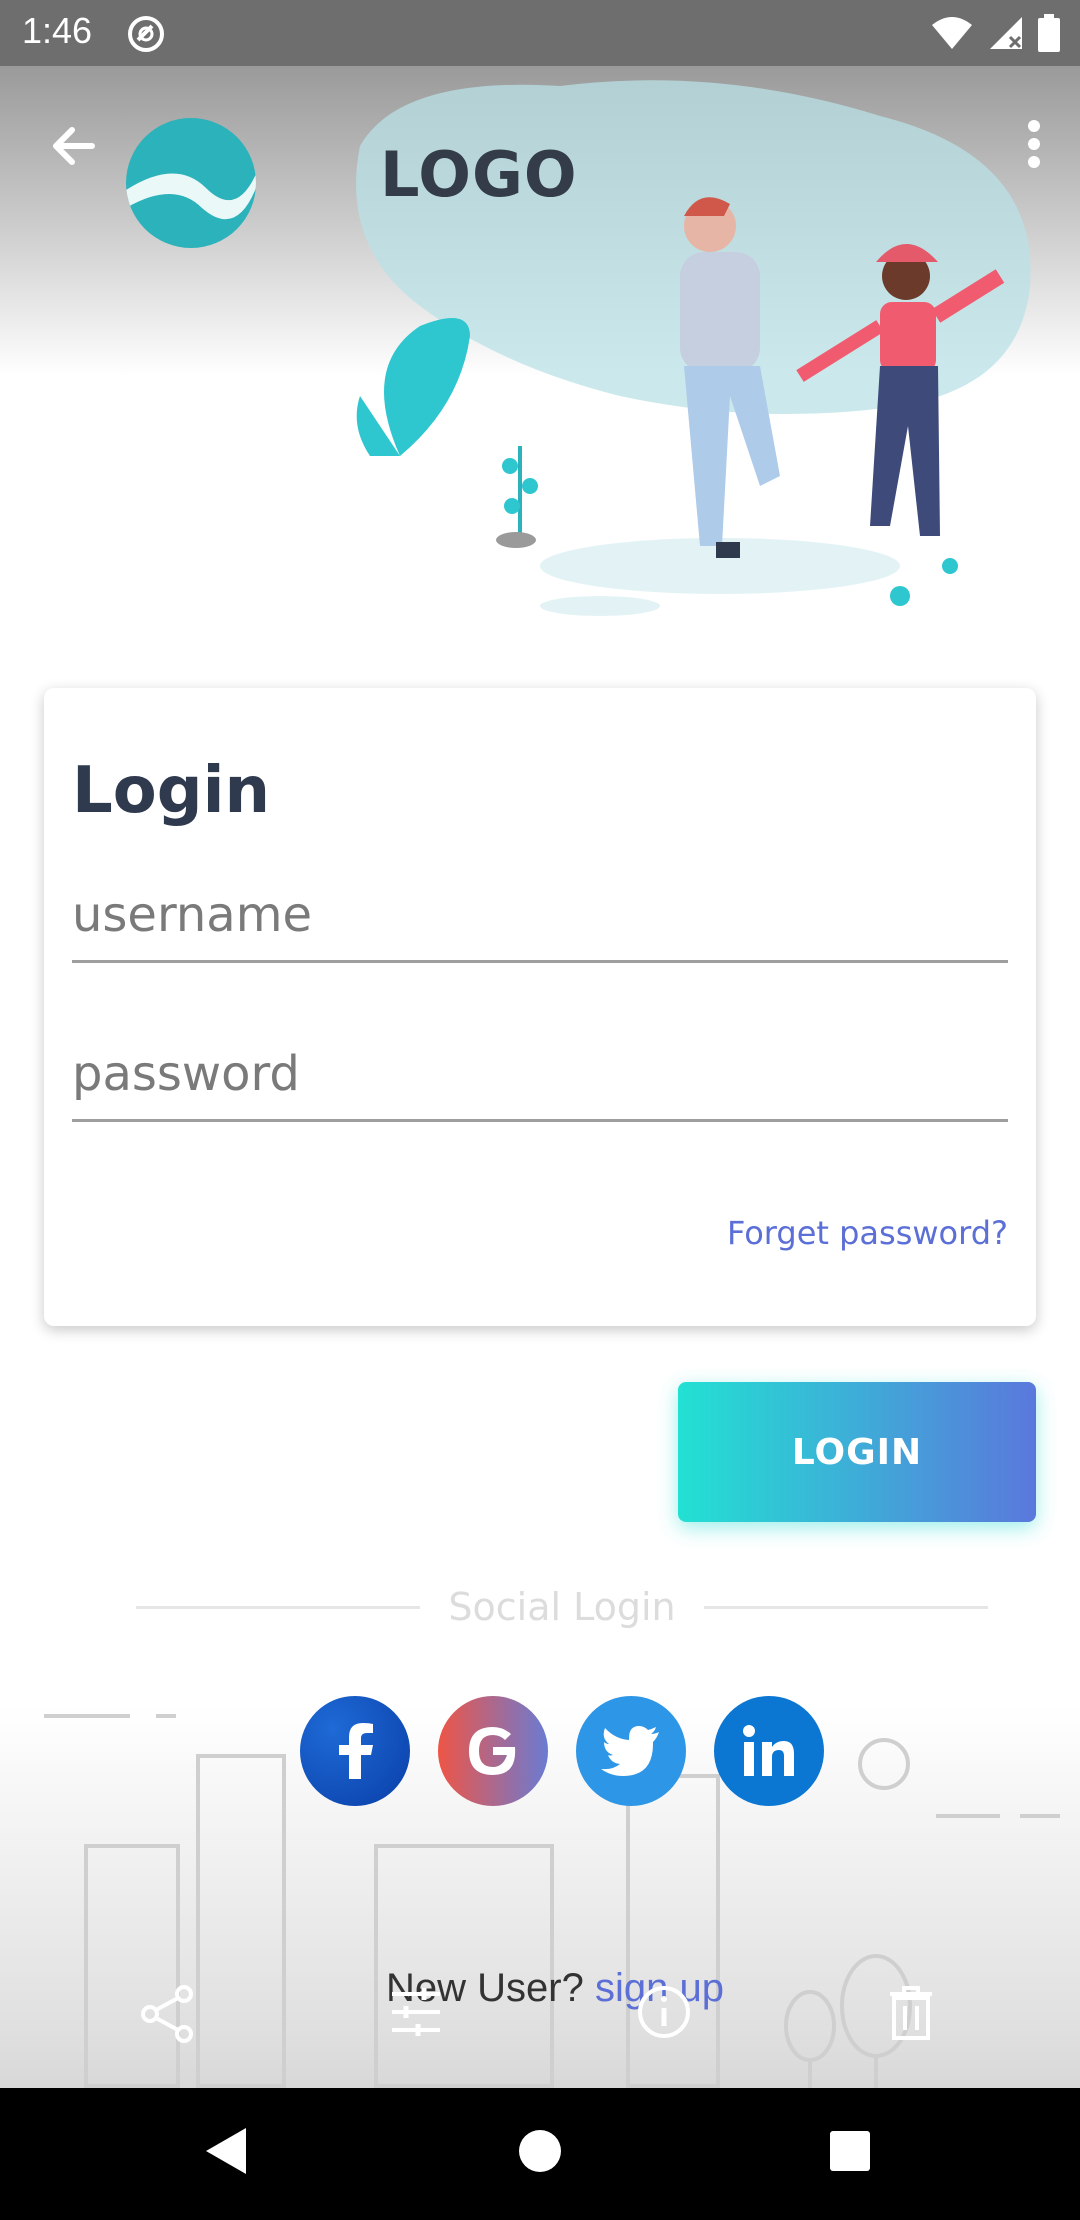  I want to click on forgot-password-link: Forget password?, so click(867, 1233).